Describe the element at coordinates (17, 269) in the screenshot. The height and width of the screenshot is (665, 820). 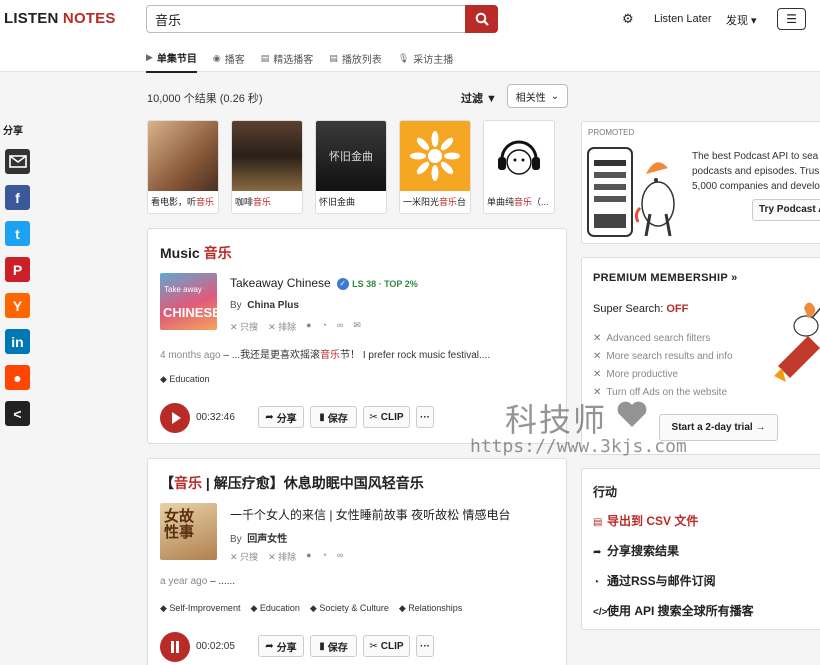
I see `pinterest-share-icon: P` at that location.